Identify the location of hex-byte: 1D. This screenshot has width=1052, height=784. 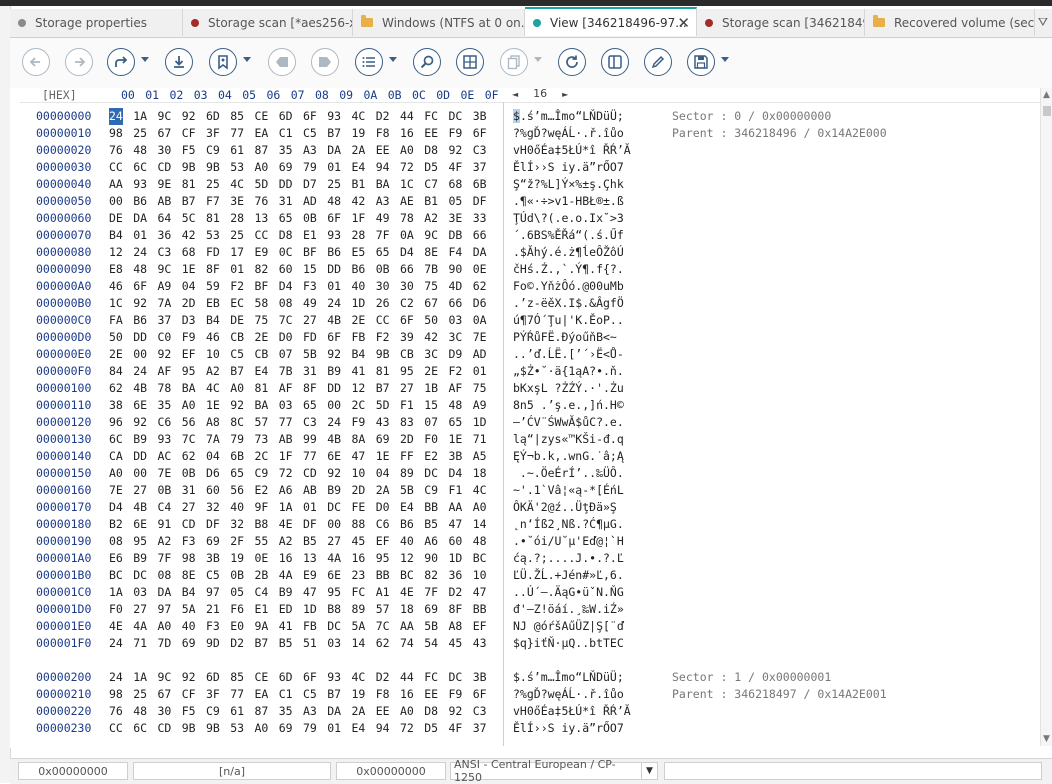
(456, 558).